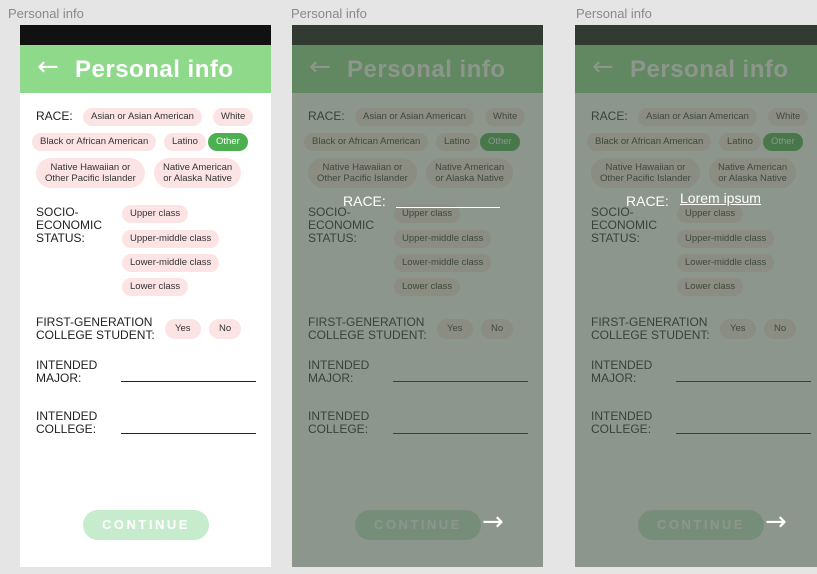 The image size is (817, 574). I want to click on native-hawaiian-line1: Native Hawaiian or, so click(90, 167).